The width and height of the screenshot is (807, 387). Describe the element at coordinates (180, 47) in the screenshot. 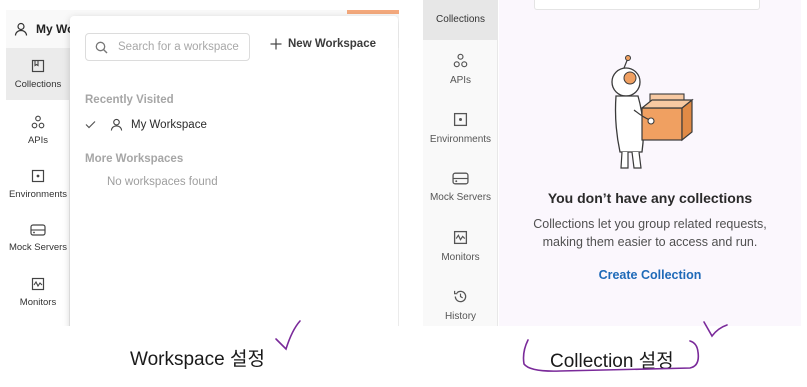

I see `workspace-search-input` at that location.